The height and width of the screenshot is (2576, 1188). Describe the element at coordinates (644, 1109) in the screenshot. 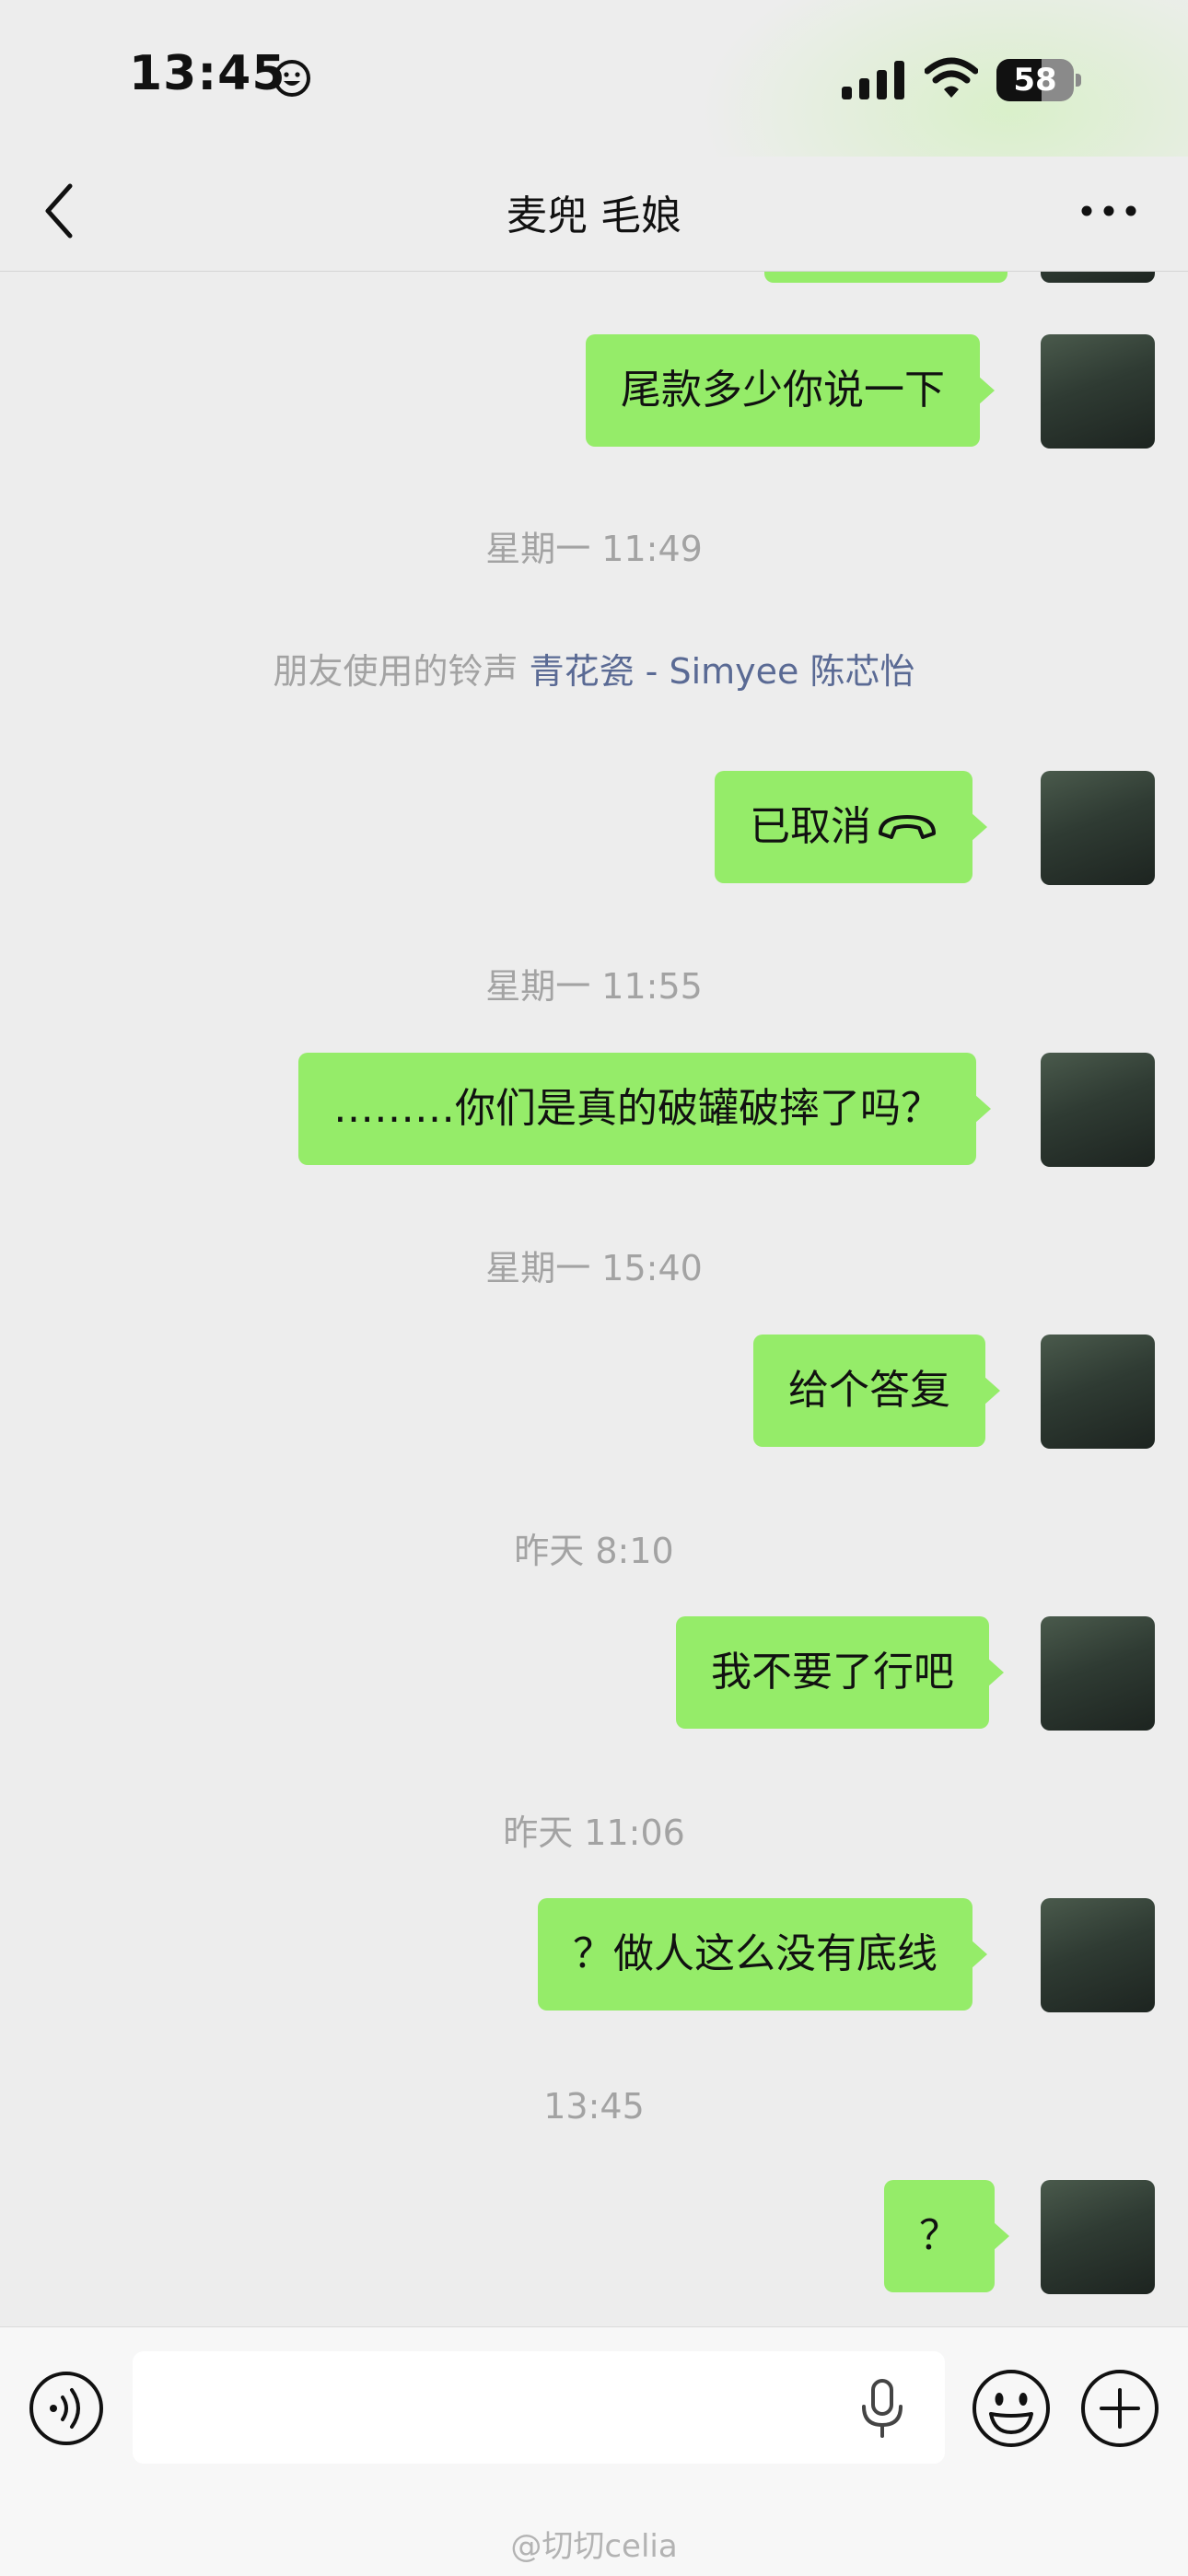

I see `message-bubble: ………你们是真的破罐破摔了吗？` at that location.